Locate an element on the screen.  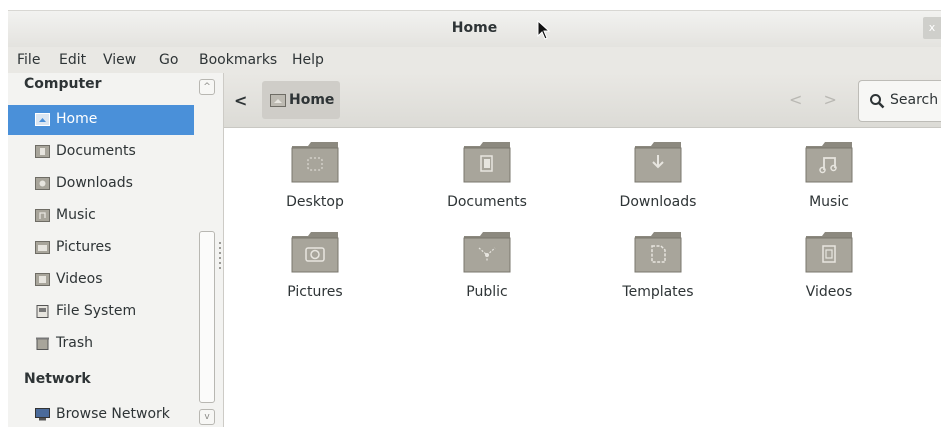
folder-label: Templates is located at coordinates (658, 292).